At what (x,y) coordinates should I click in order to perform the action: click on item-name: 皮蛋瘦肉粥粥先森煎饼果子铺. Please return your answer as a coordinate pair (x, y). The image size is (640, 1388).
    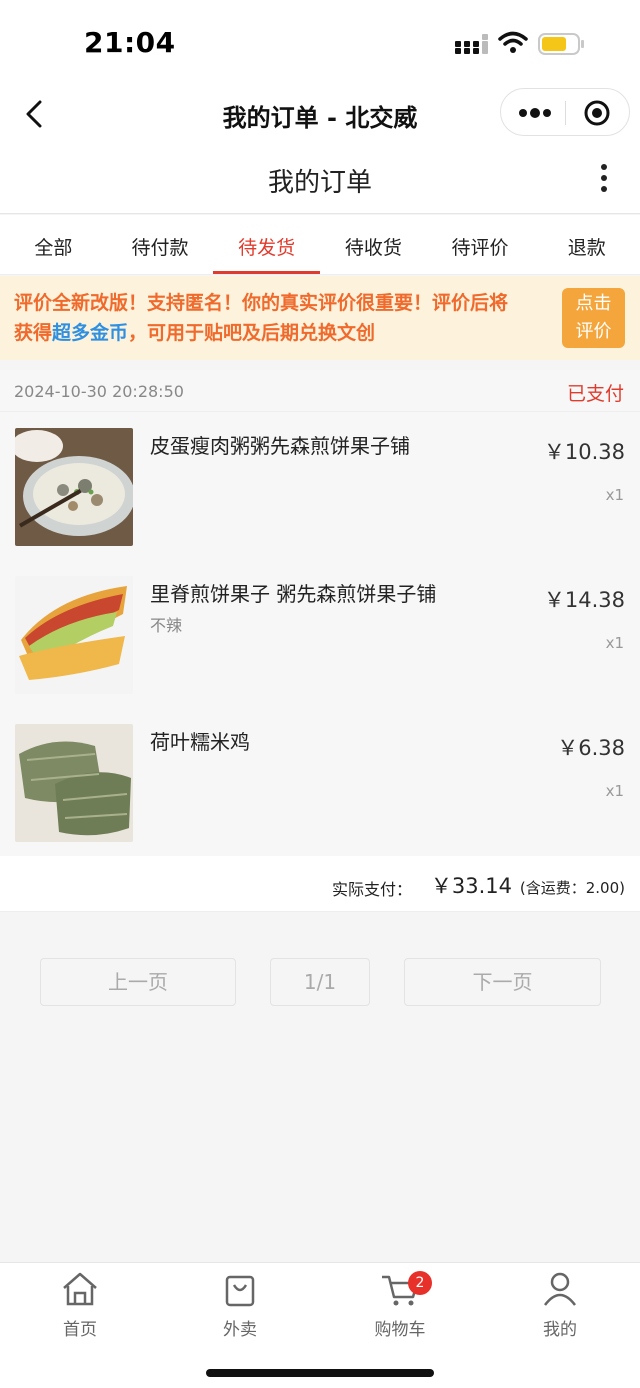
    Looking at the image, I should click on (280, 446).